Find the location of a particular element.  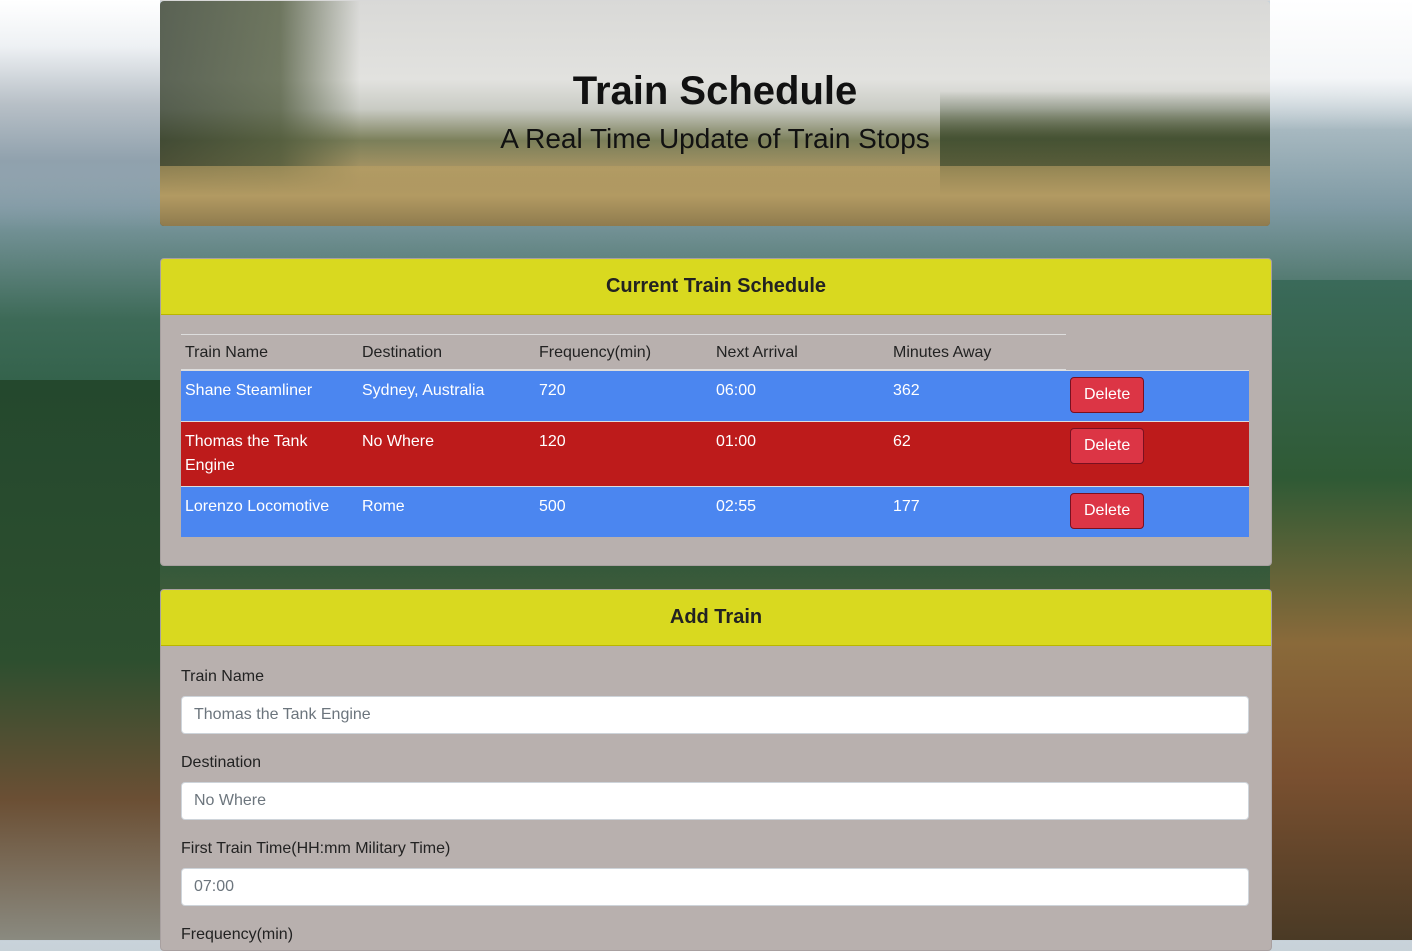

column-header-train-name: Train Name is located at coordinates (269, 352).